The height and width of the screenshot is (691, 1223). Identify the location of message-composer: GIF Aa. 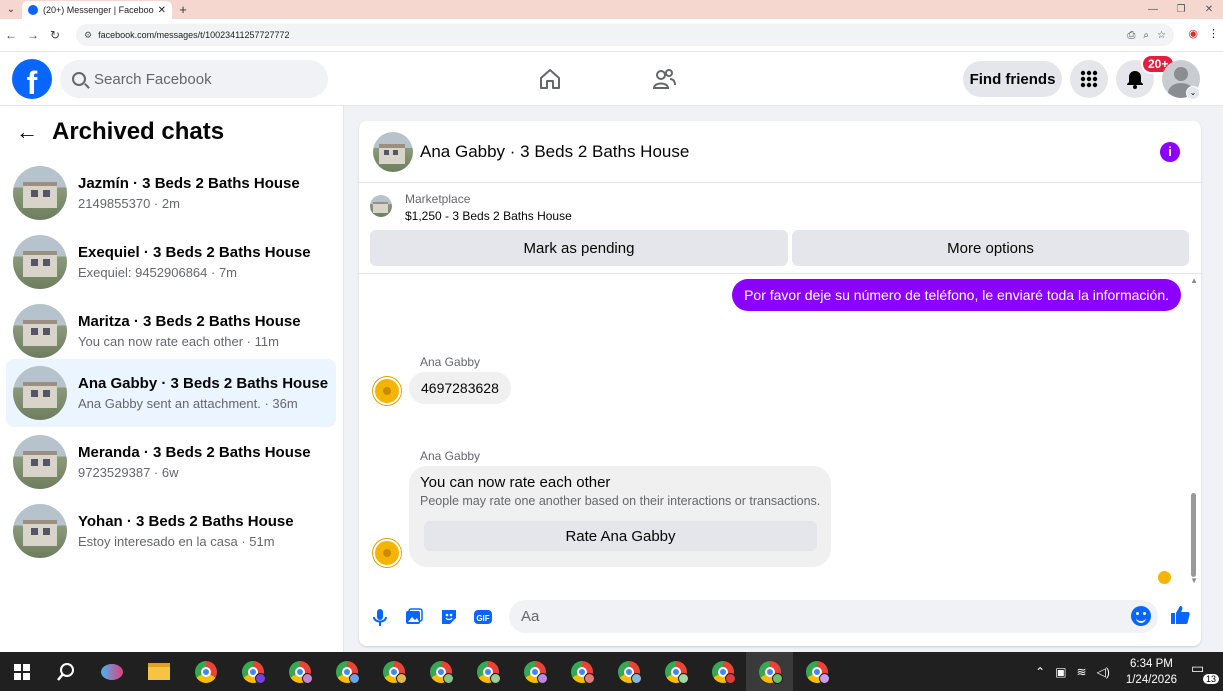
(780, 618).